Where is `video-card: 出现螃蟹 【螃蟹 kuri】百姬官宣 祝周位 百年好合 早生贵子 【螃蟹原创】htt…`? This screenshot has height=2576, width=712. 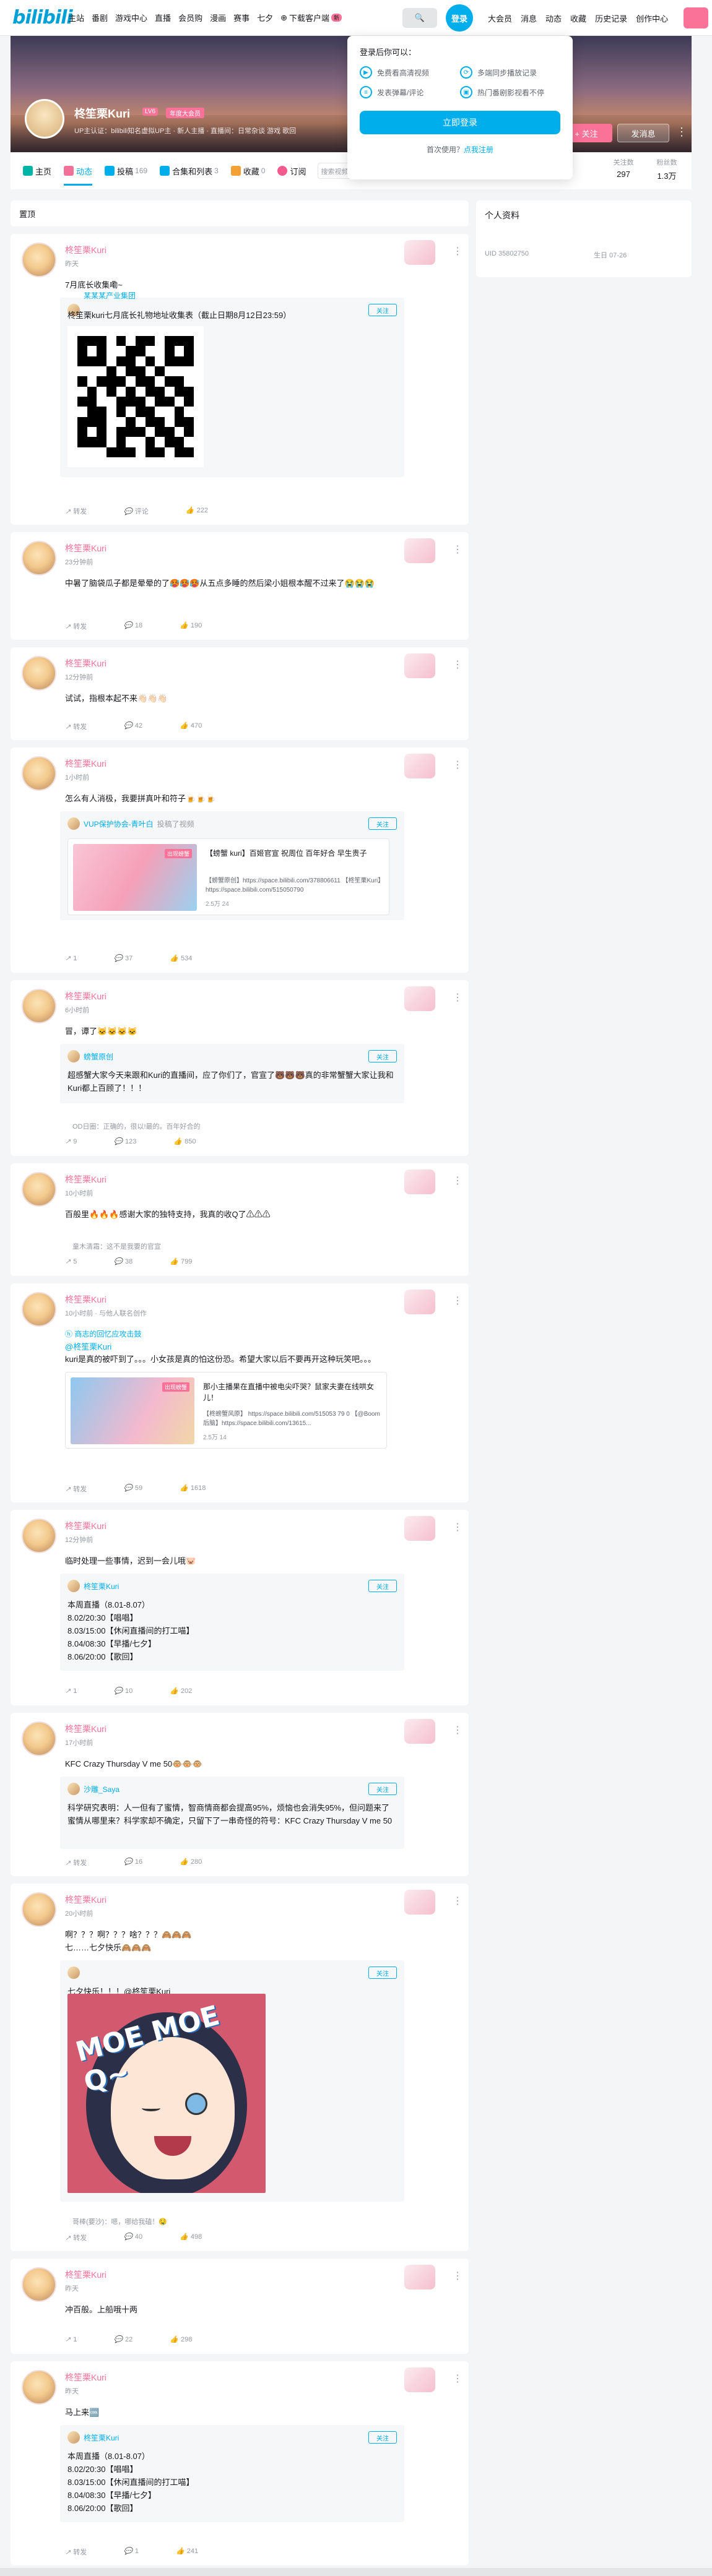
video-card: 出现螃蟹 【螃蟹 kuri】百姬官宣 祝周位 百年好合 早生贵子 【螃蟹原创】htt… is located at coordinates (228, 876).